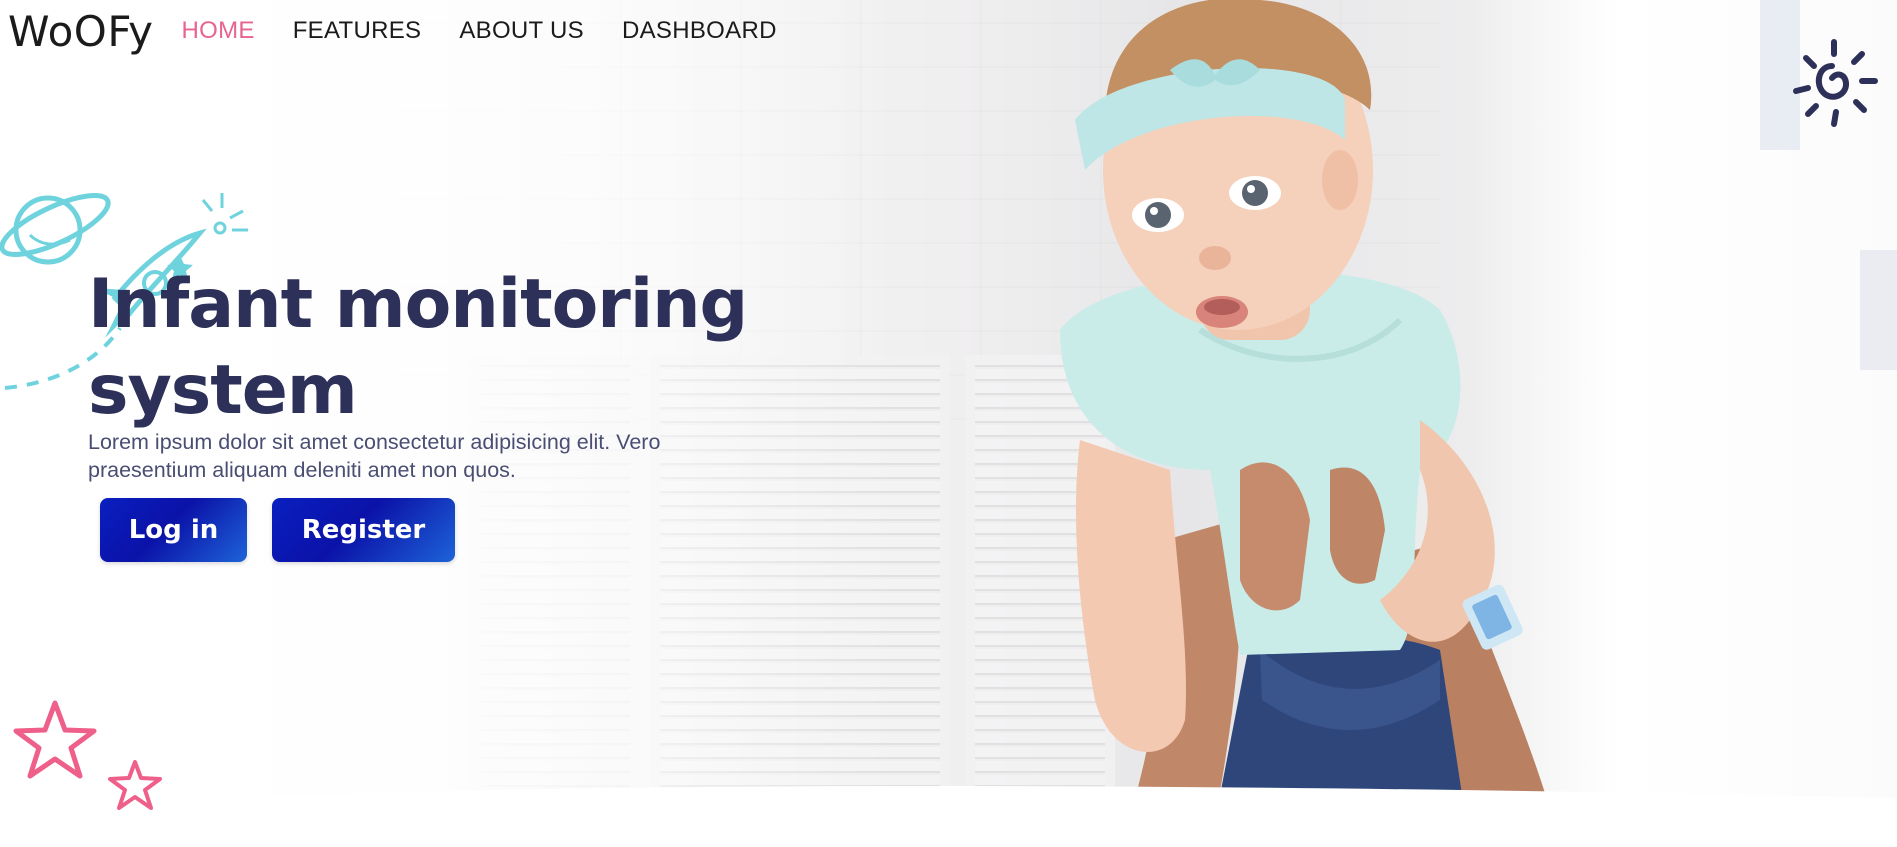 The height and width of the screenshot is (847, 1897). What do you see at coordinates (418, 304) in the screenshot?
I see `hero-title-line-1: Infant monitoring` at bounding box center [418, 304].